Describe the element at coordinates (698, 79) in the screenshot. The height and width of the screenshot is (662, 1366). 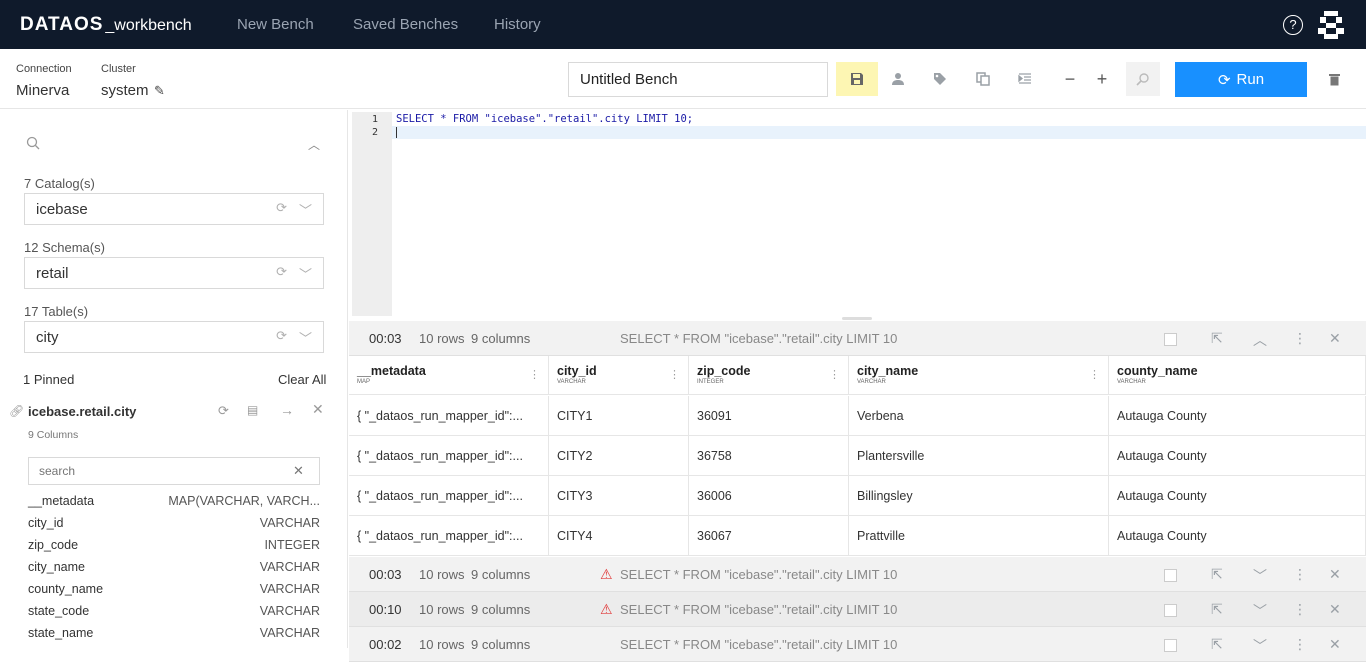
I see `bench-title-input` at that location.